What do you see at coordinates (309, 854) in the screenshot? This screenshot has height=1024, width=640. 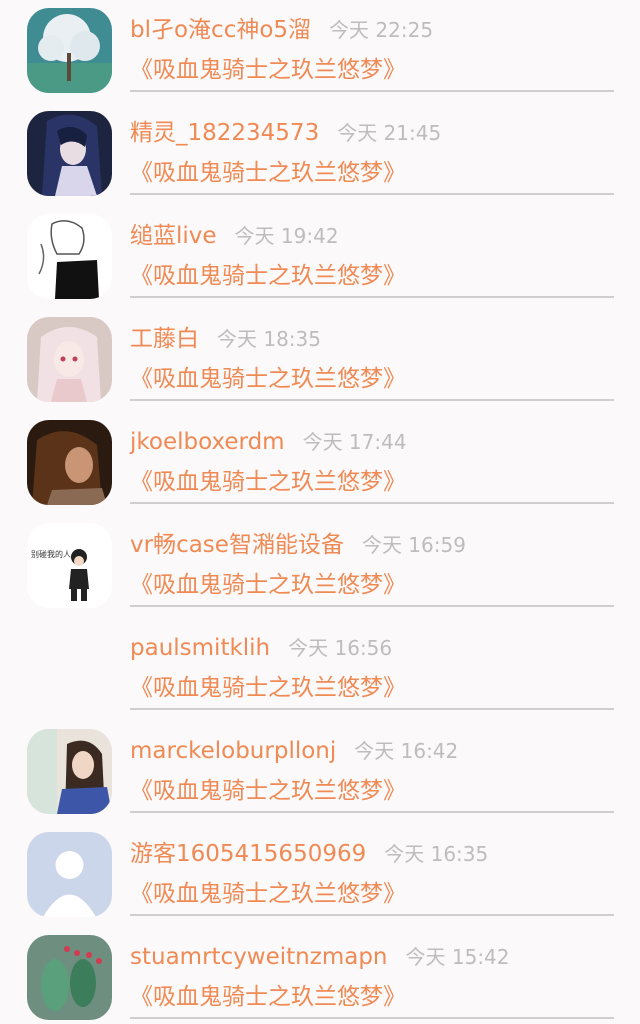 I see `username: 游客1605415650969 今天 16:35` at bounding box center [309, 854].